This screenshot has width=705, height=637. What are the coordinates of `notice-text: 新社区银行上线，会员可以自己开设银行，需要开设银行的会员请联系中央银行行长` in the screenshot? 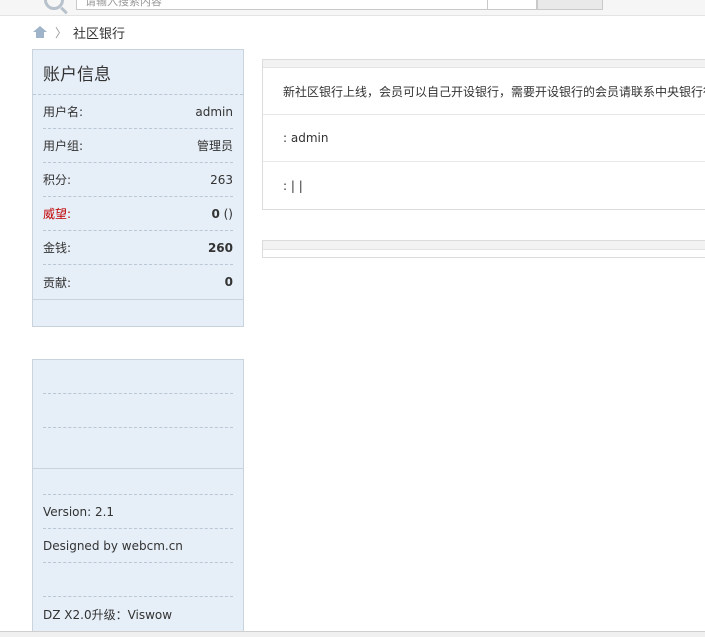 It's located at (494, 91).